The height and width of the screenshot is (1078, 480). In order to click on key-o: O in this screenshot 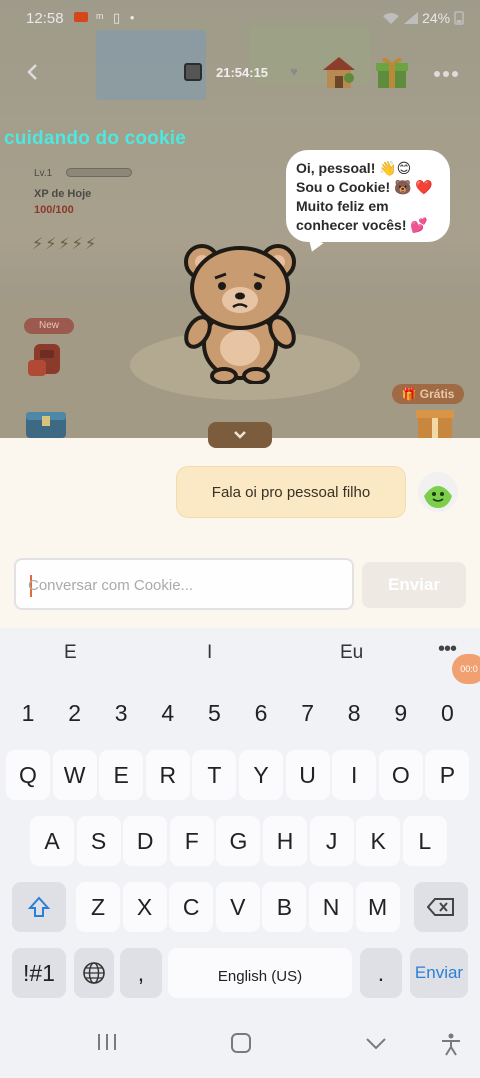, I will do `click(400, 775)`.